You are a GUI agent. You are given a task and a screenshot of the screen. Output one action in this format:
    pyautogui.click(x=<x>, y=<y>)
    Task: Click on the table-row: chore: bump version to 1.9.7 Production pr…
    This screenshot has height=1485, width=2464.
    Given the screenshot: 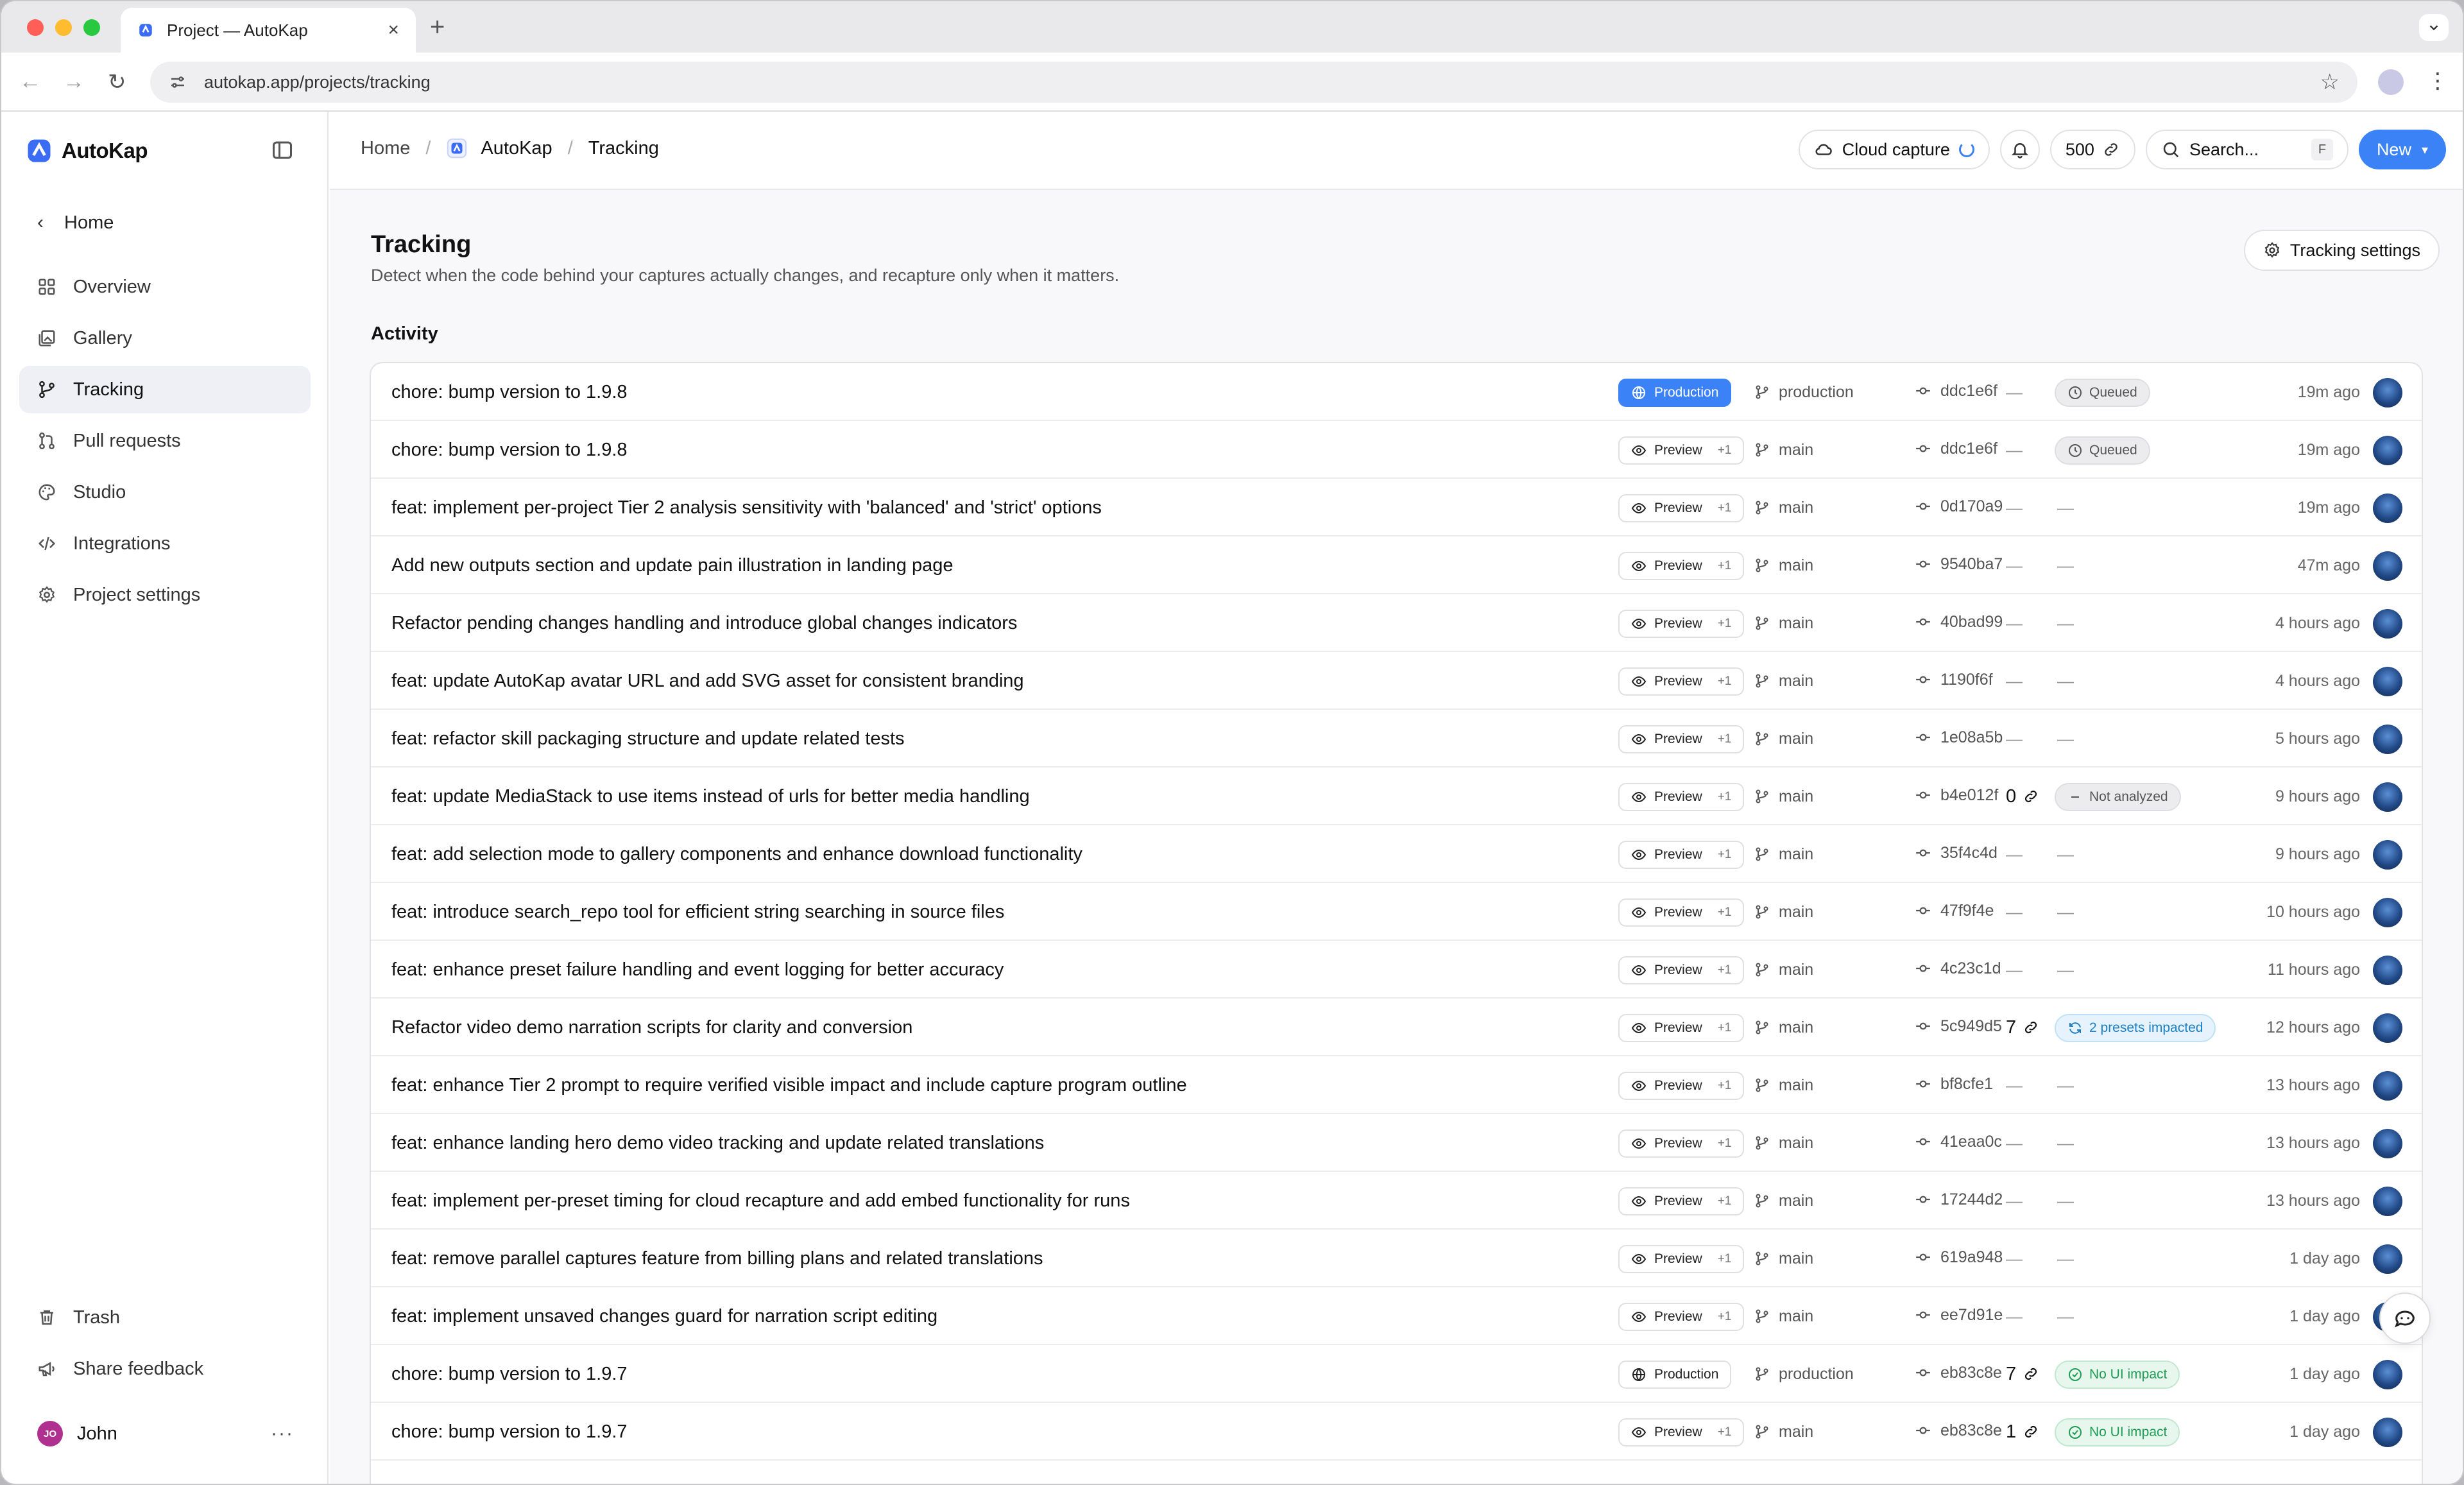 What is the action you would take?
    pyautogui.click(x=1397, y=1374)
    